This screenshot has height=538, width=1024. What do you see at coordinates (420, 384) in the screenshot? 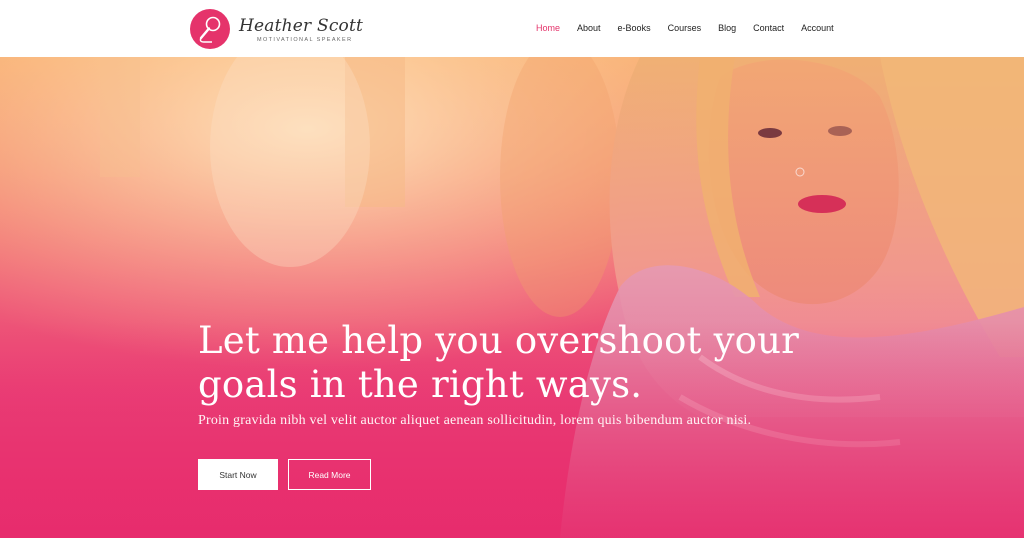
I see `hero-headline-line2: goals in the right ways.` at bounding box center [420, 384].